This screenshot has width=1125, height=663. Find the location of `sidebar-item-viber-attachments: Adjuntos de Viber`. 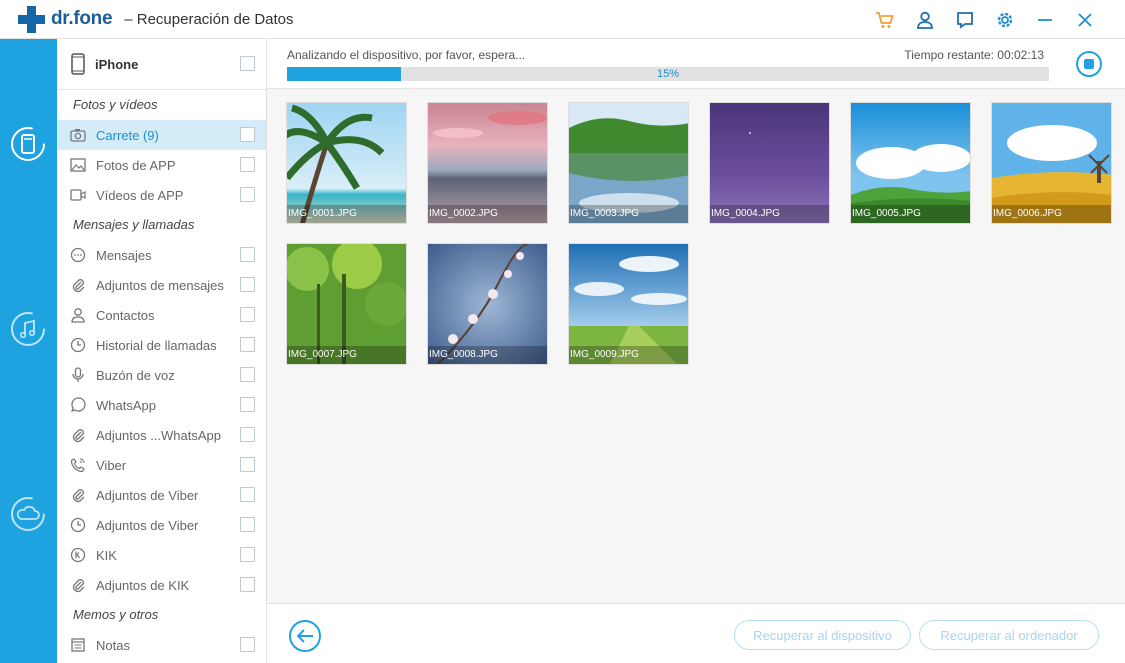

sidebar-item-viber-attachments: Adjuntos de Viber is located at coordinates (161, 495).